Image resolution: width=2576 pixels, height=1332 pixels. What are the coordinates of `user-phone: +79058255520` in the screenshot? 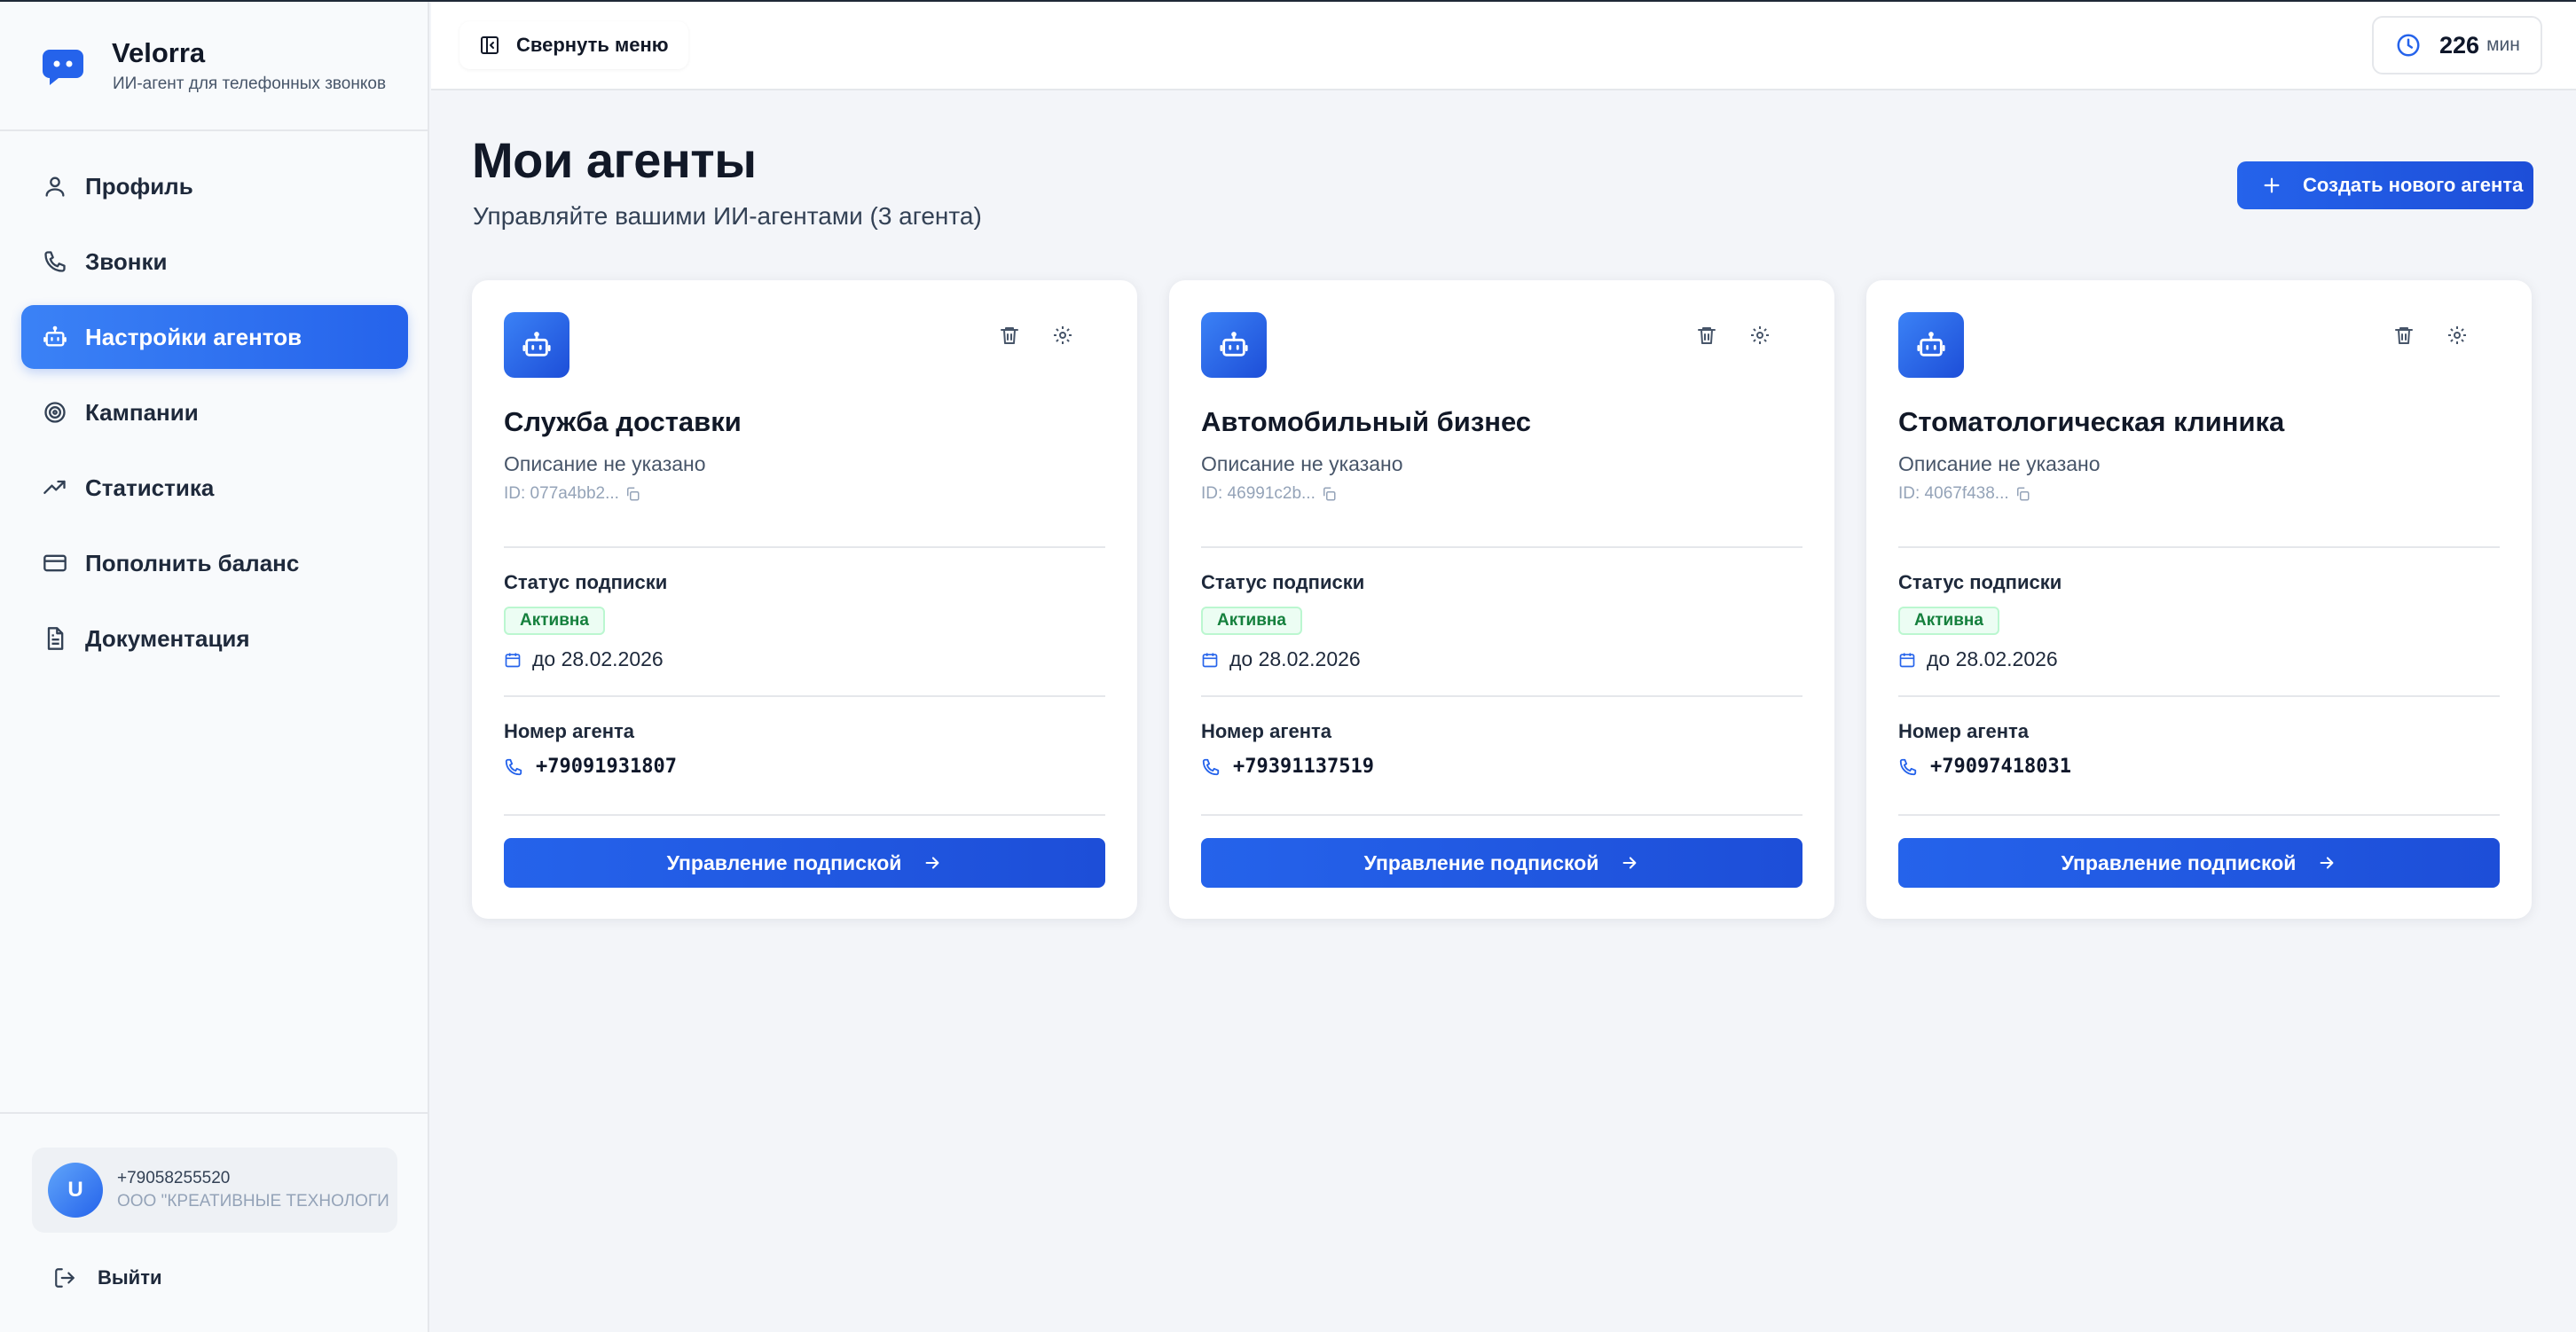 It's located at (174, 1178).